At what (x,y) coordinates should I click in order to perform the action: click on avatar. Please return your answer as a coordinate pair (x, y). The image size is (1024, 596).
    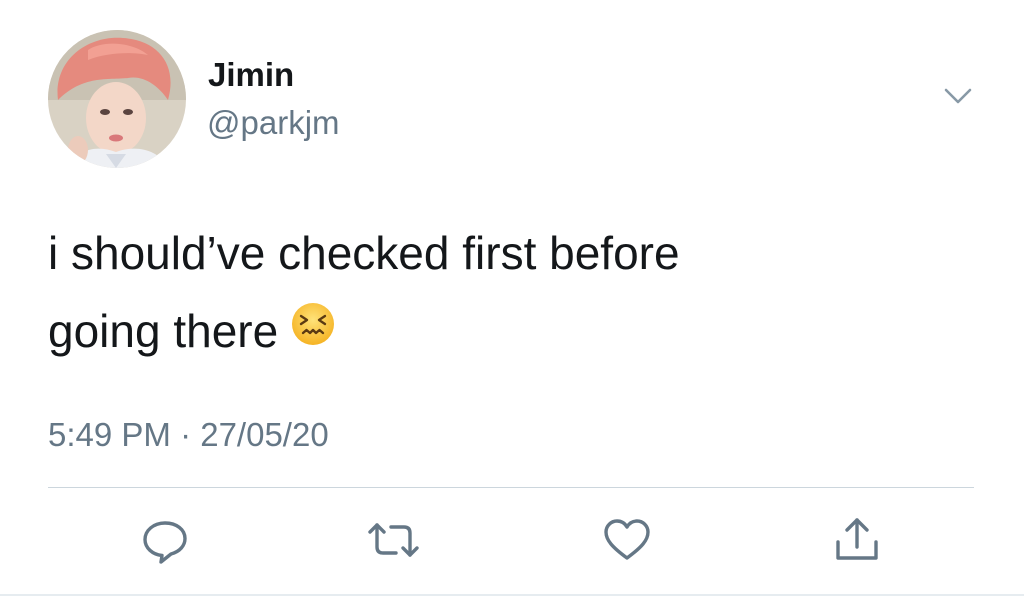
    Looking at the image, I should click on (117, 99).